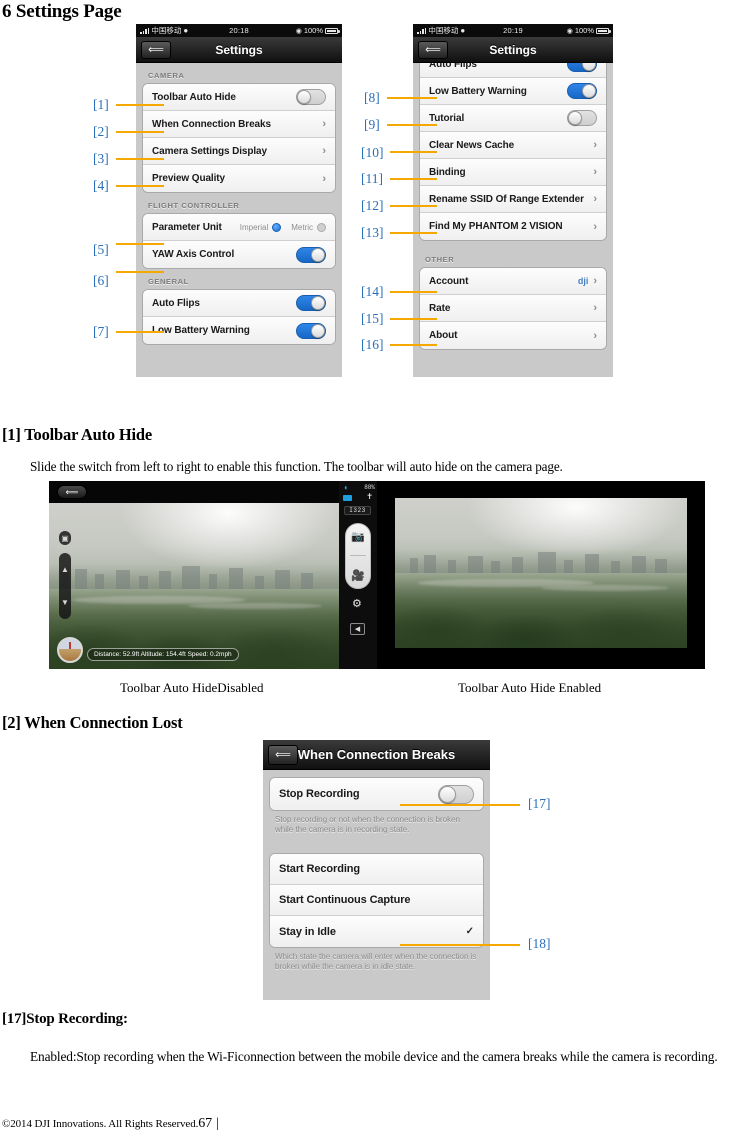  I want to click on row-start-continuous-capture: Start Continuous Capture, so click(376, 900).